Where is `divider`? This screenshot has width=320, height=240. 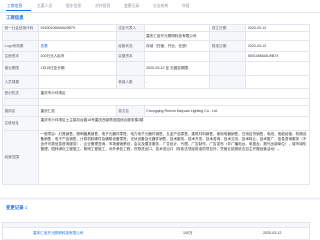
divider is located at coordinates (160, 12).